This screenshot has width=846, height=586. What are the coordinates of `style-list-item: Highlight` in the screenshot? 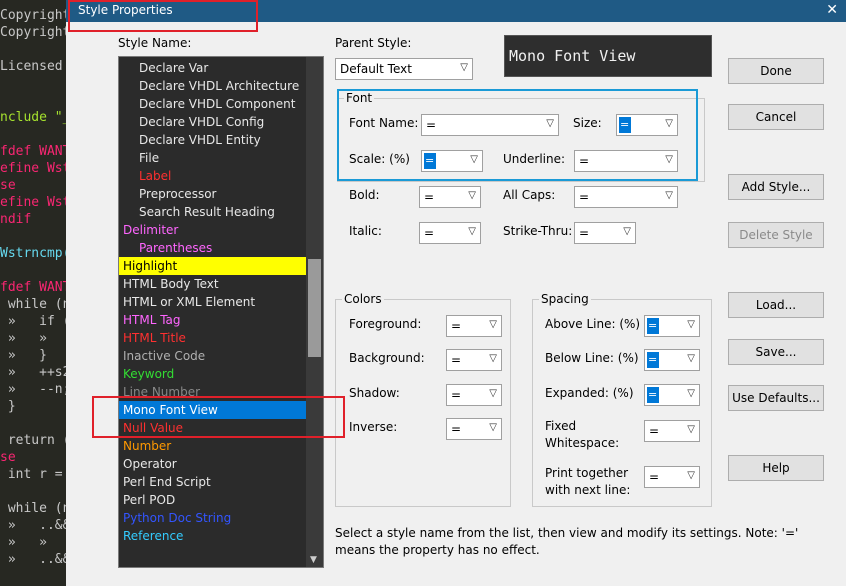 It's located at (213, 266).